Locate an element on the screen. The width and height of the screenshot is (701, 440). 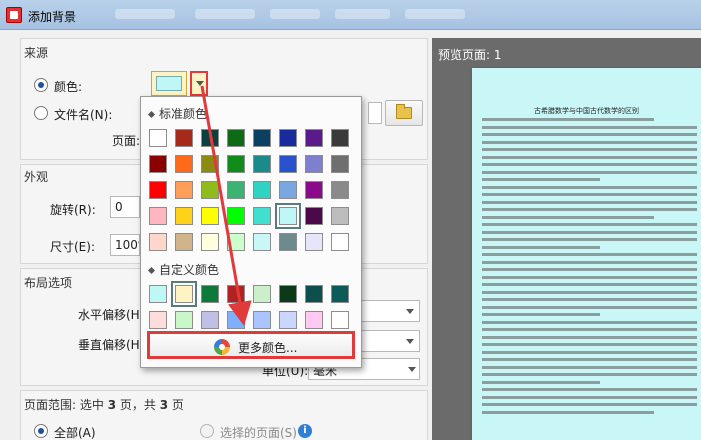
vertical-offset-label: 垂直偏移(H is located at coordinates (109, 345).